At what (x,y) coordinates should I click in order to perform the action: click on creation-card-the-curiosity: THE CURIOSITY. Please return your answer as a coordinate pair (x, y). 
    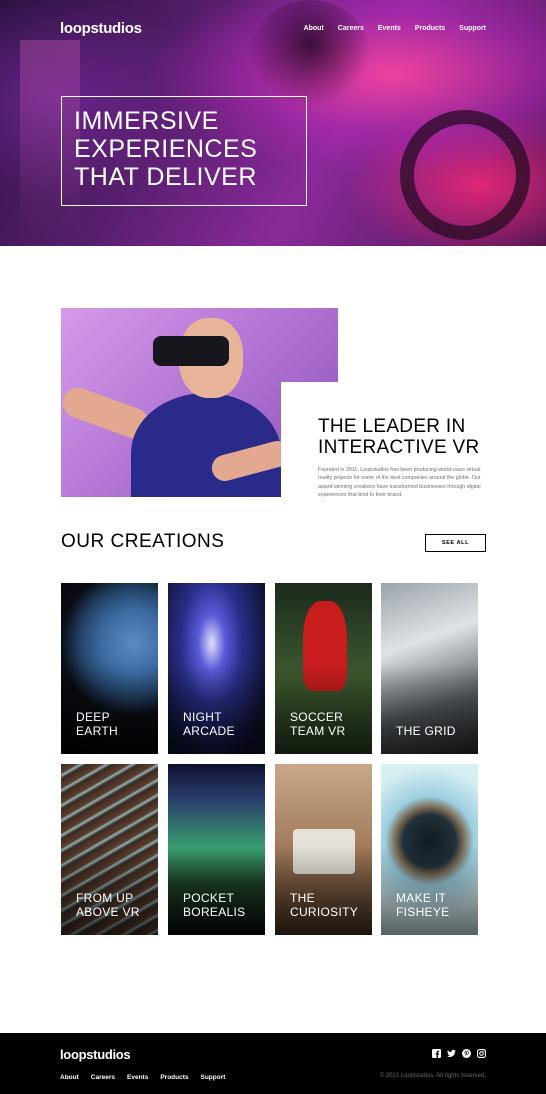
    Looking at the image, I should click on (323, 849).